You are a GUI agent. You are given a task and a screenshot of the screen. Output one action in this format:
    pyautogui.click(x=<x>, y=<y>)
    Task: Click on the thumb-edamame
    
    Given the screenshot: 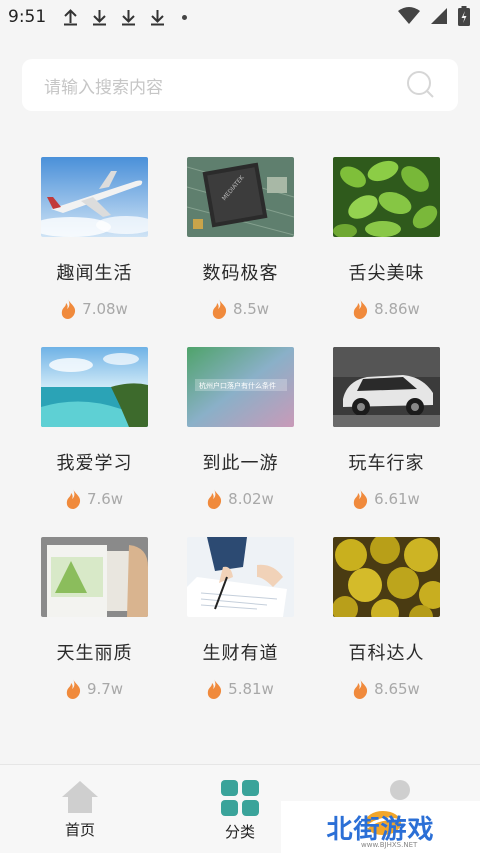 What is the action you would take?
    pyautogui.click(x=386, y=197)
    